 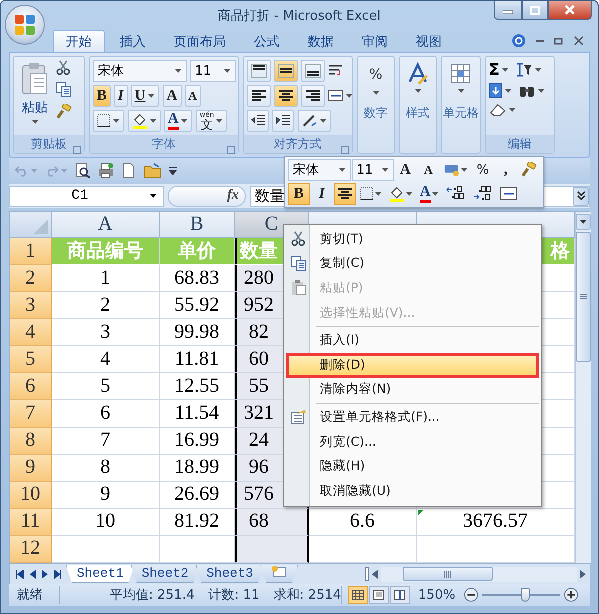 I want to click on decrease-indent-button, so click(x=258, y=121).